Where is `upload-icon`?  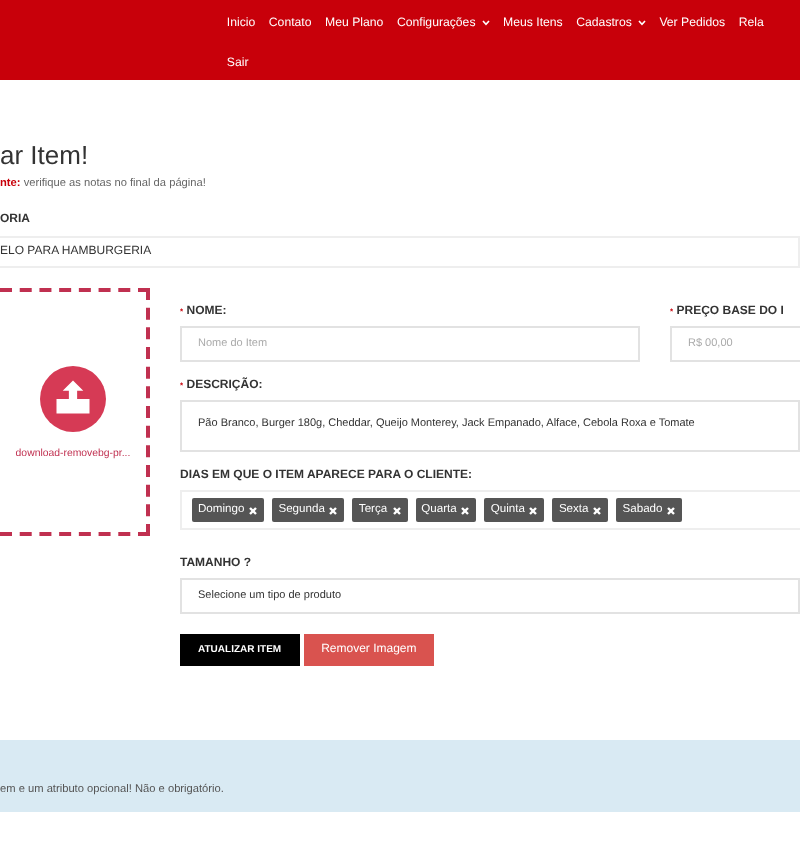
upload-icon is located at coordinates (73, 398).